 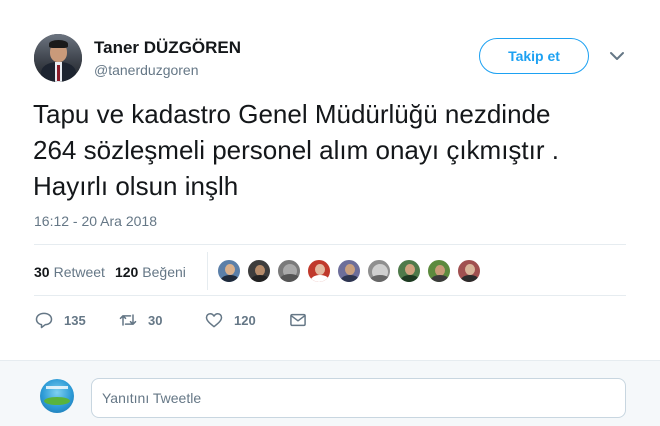 I want to click on author-handle: @tanerduzgoren, so click(x=146, y=70).